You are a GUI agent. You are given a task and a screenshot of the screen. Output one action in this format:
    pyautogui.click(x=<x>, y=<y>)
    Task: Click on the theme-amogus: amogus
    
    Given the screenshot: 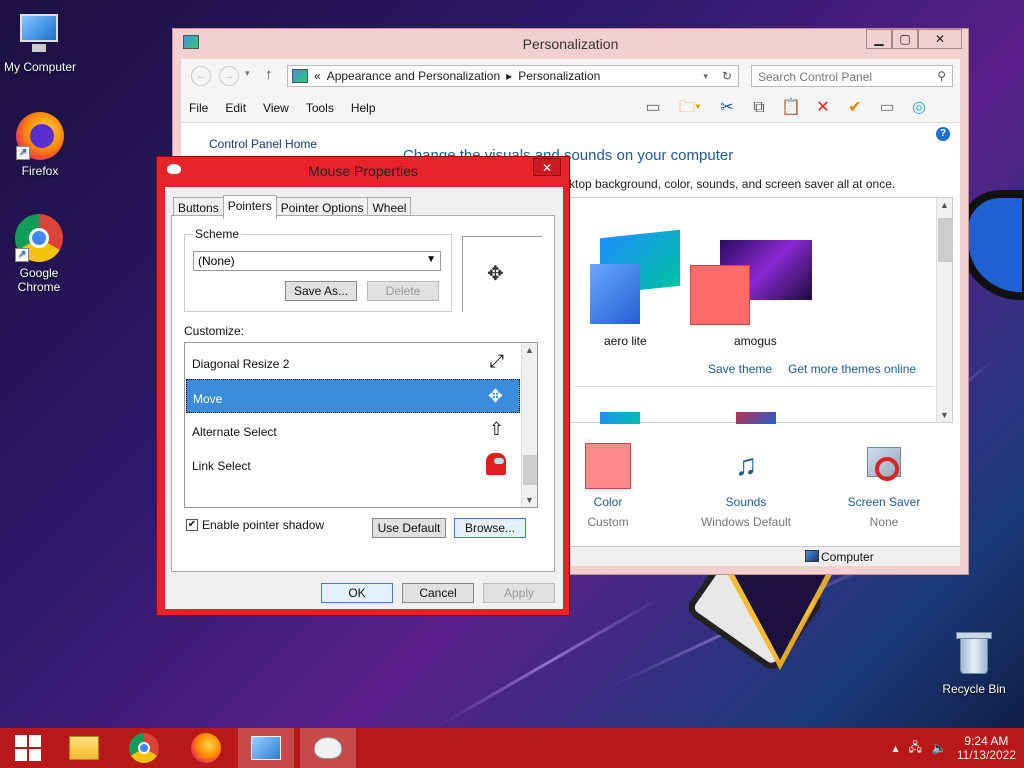 What is the action you would take?
    pyautogui.click(x=760, y=278)
    